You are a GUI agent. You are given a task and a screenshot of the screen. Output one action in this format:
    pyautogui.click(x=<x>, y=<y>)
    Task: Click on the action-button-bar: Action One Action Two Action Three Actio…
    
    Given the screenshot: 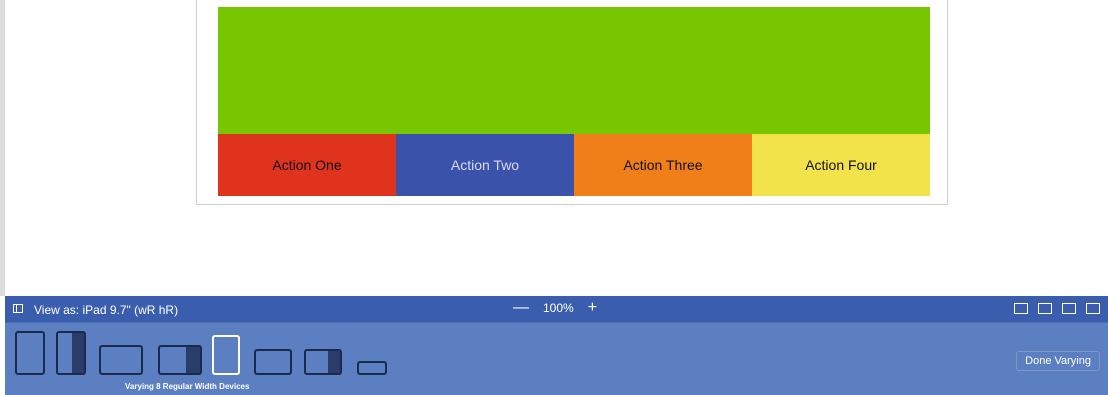 What is the action you would take?
    pyautogui.click(x=574, y=165)
    